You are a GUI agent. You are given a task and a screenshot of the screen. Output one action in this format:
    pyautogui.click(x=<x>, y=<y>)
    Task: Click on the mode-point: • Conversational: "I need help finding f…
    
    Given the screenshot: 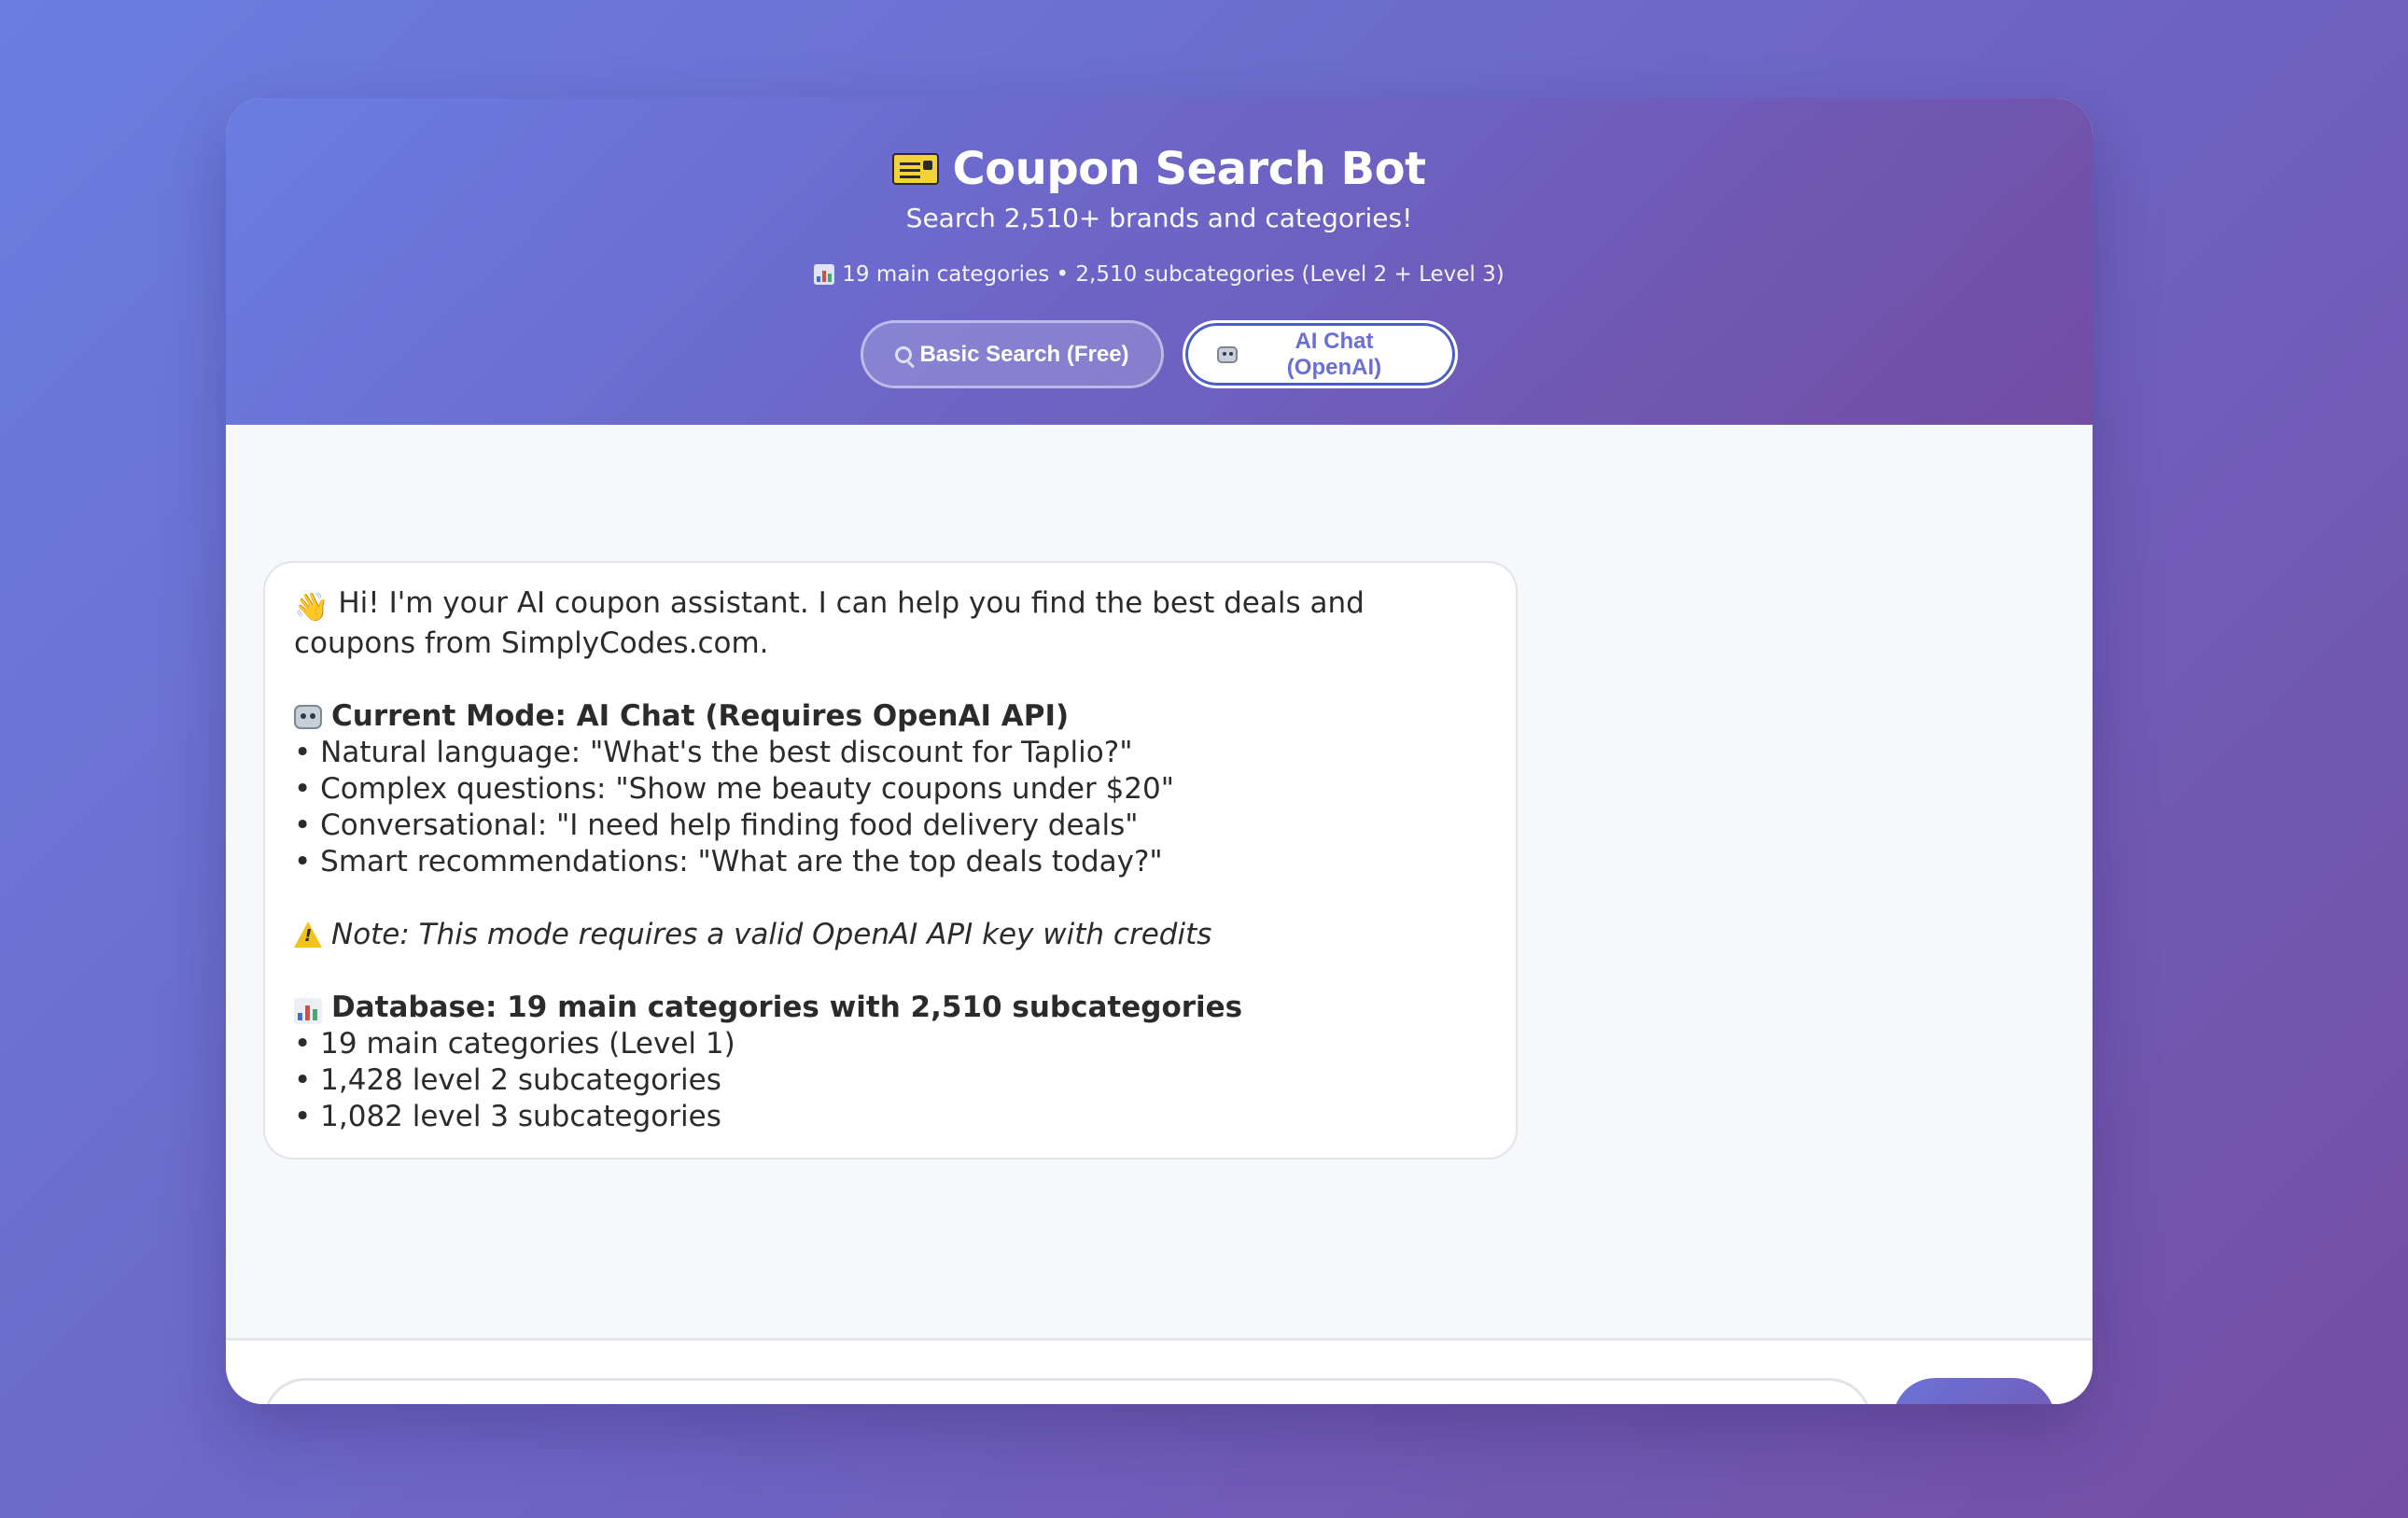 What is the action you would take?
    pyautogui.click(x=716, y=825)
    